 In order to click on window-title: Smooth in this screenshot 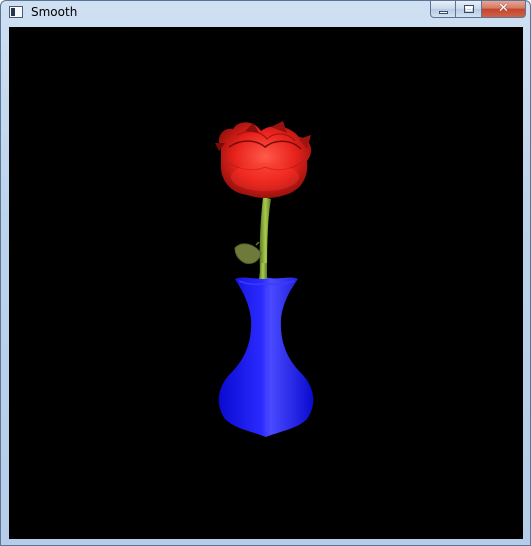, I will do `click(54, 12)`.